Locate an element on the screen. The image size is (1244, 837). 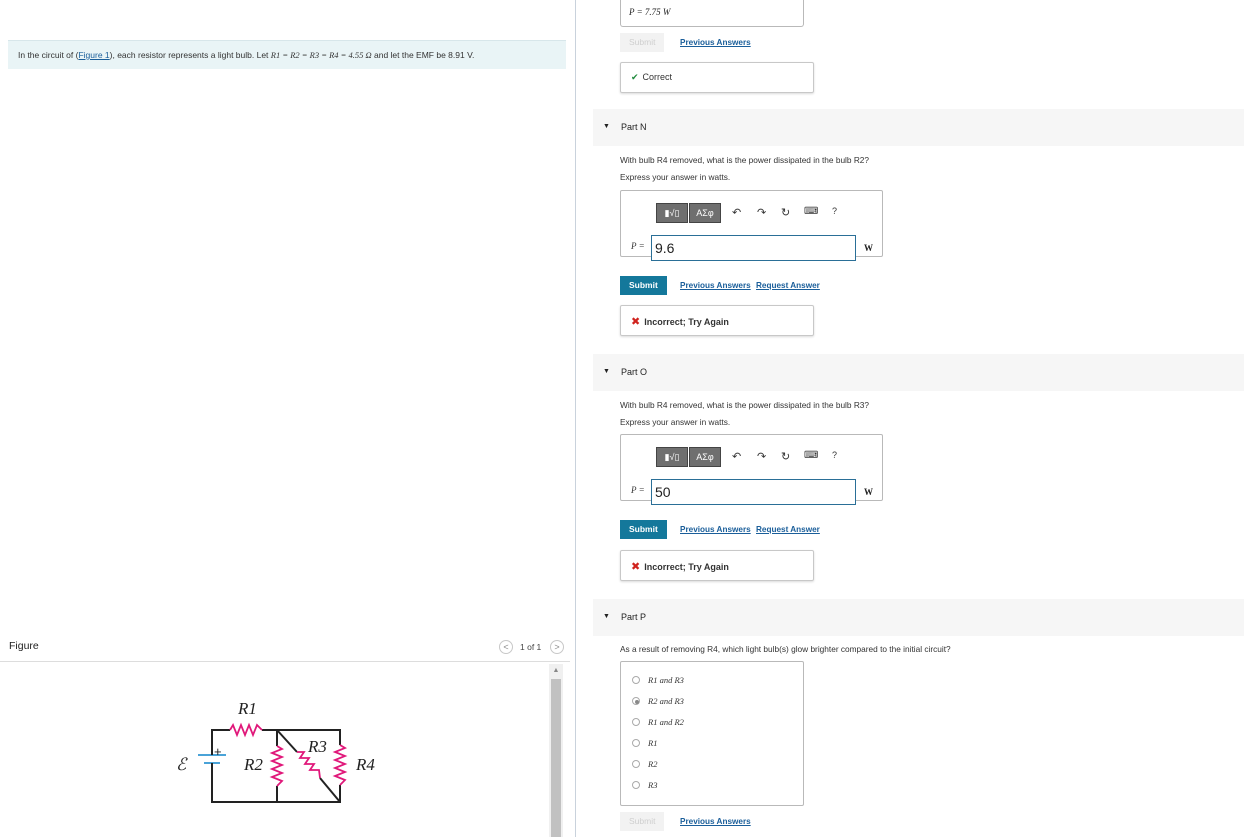
answer-input: 50 is located at coordinates (753, 492).